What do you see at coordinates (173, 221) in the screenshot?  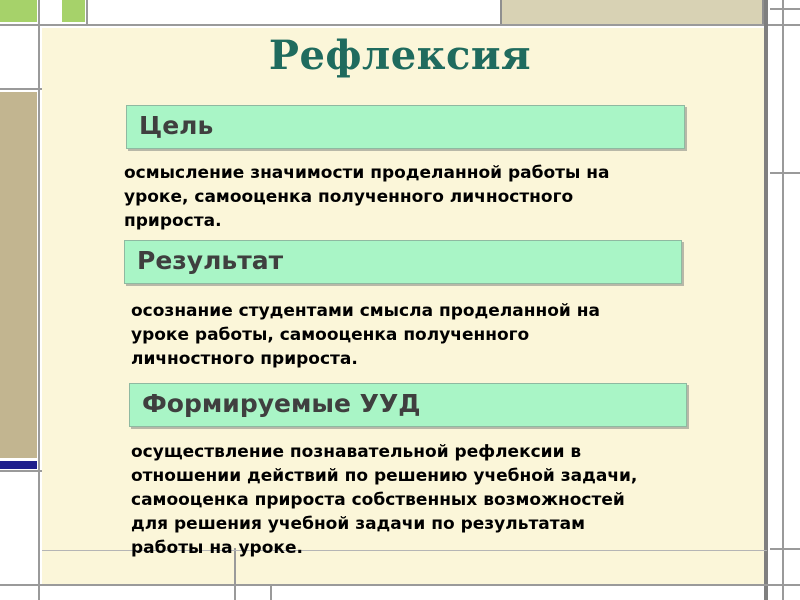 I see `text-line: прироста.` at bounding box center [173, 221].